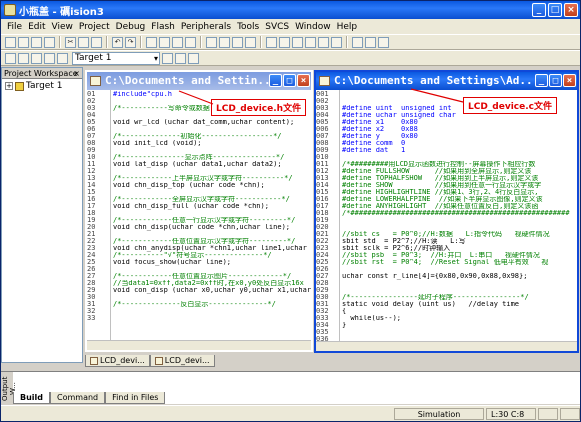 The width and height of the screenshot is (581, 422). What do you see at coordinates (206, 27) in the screenshot?
I see `menu-peripherals: Peripherals` at bounding box center [206, 27].